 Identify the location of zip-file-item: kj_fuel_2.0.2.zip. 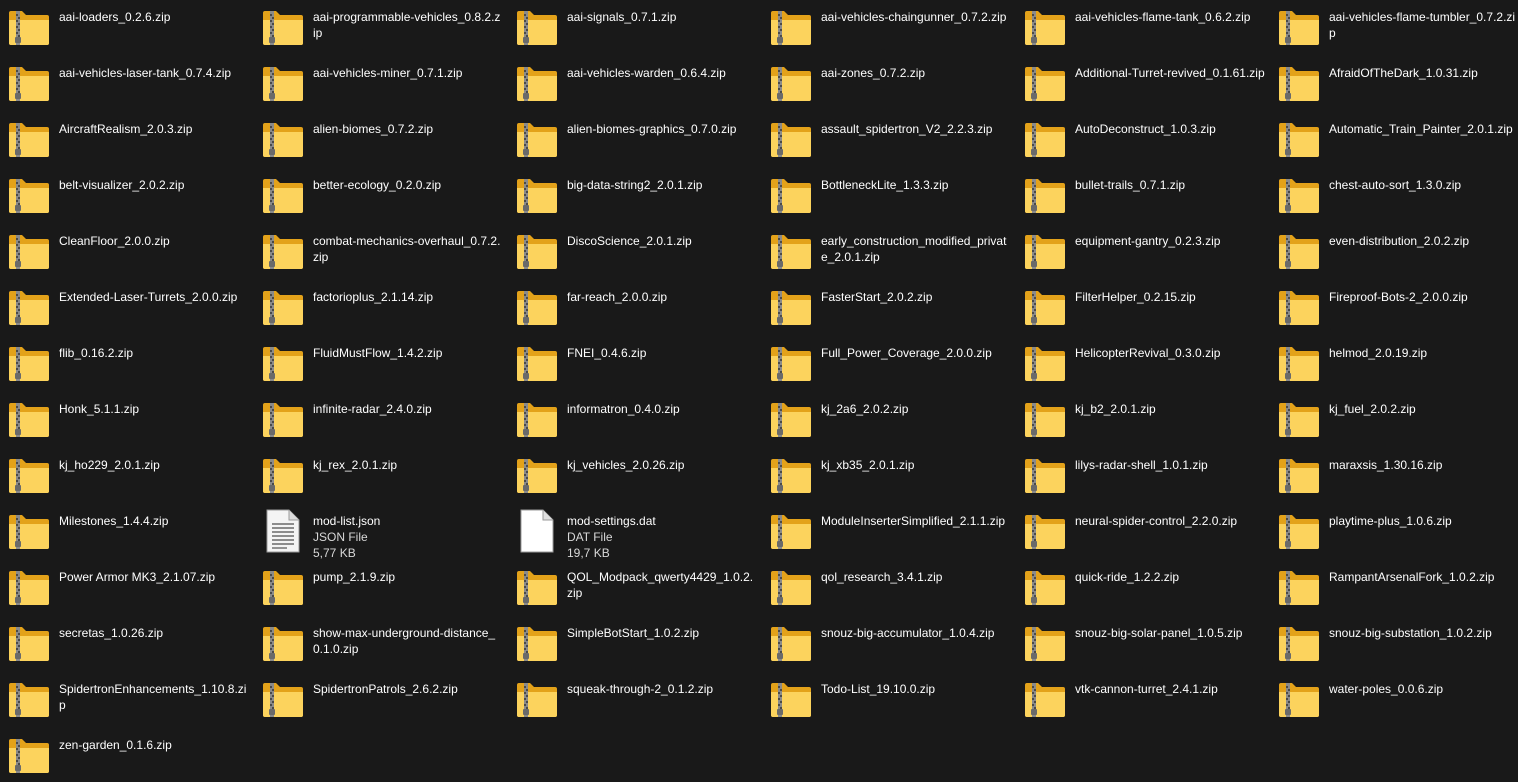
(1395, 421).